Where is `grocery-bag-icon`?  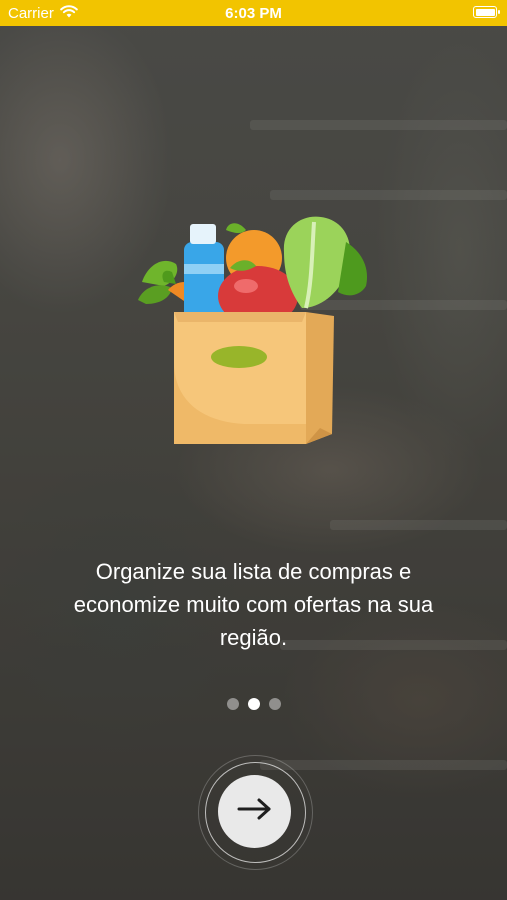 grocery-bag-icon is located at coordinates (254, 334).